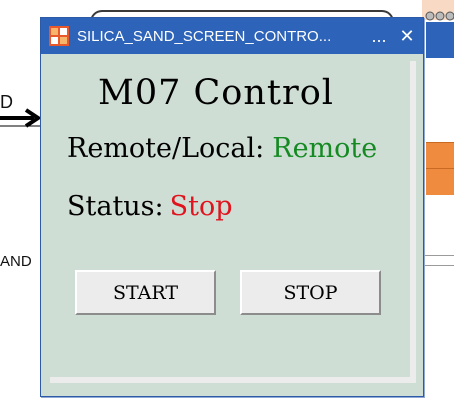 The width and height of the screenshot is (454, 409). What do you see at coordinates (201, 206) in the screenshot?
I see `status-value: Stop` at bounding box center [201, 206].